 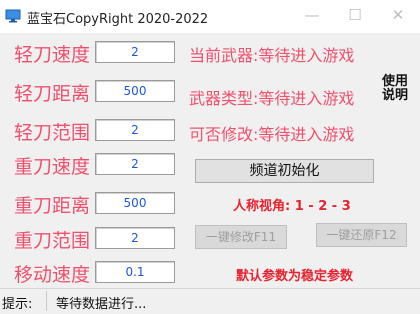 What do you see at coordinates (292, 206) in the screenshot?
I see `perspective-text: 人称视角: 1 - 2 - 3` at bounding box center [292, 206].